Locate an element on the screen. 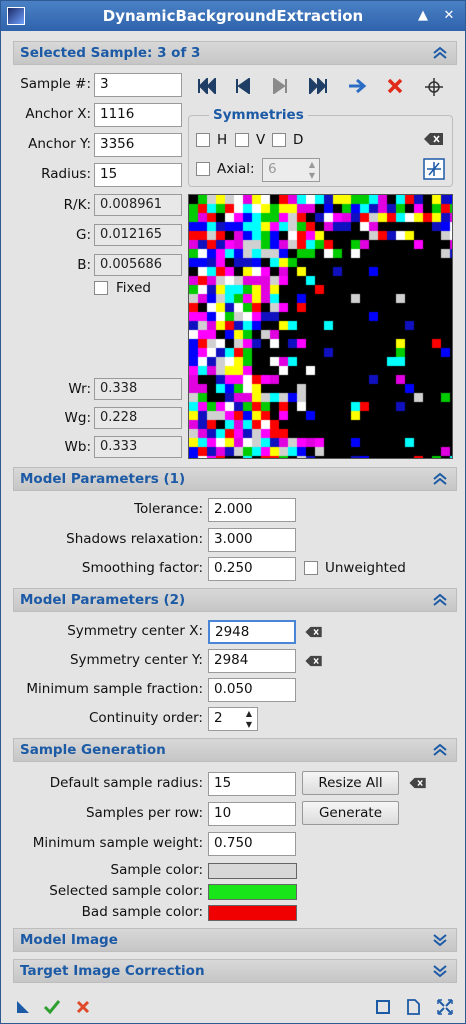  sample-preview-image is located at coordinates (320, 326).